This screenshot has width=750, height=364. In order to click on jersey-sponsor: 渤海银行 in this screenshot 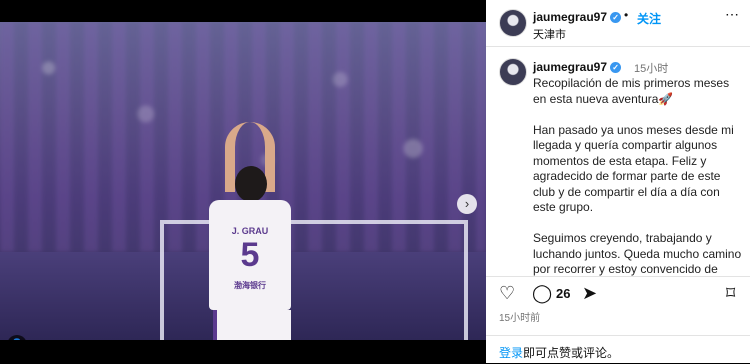, I will do `click(250, 285)`.